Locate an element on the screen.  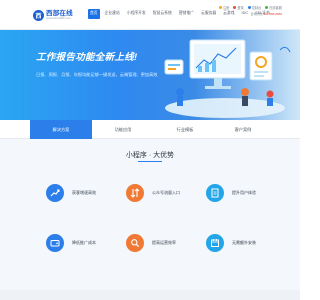
tab-solutions: 解决方案 is located at coordinates (61, 129).